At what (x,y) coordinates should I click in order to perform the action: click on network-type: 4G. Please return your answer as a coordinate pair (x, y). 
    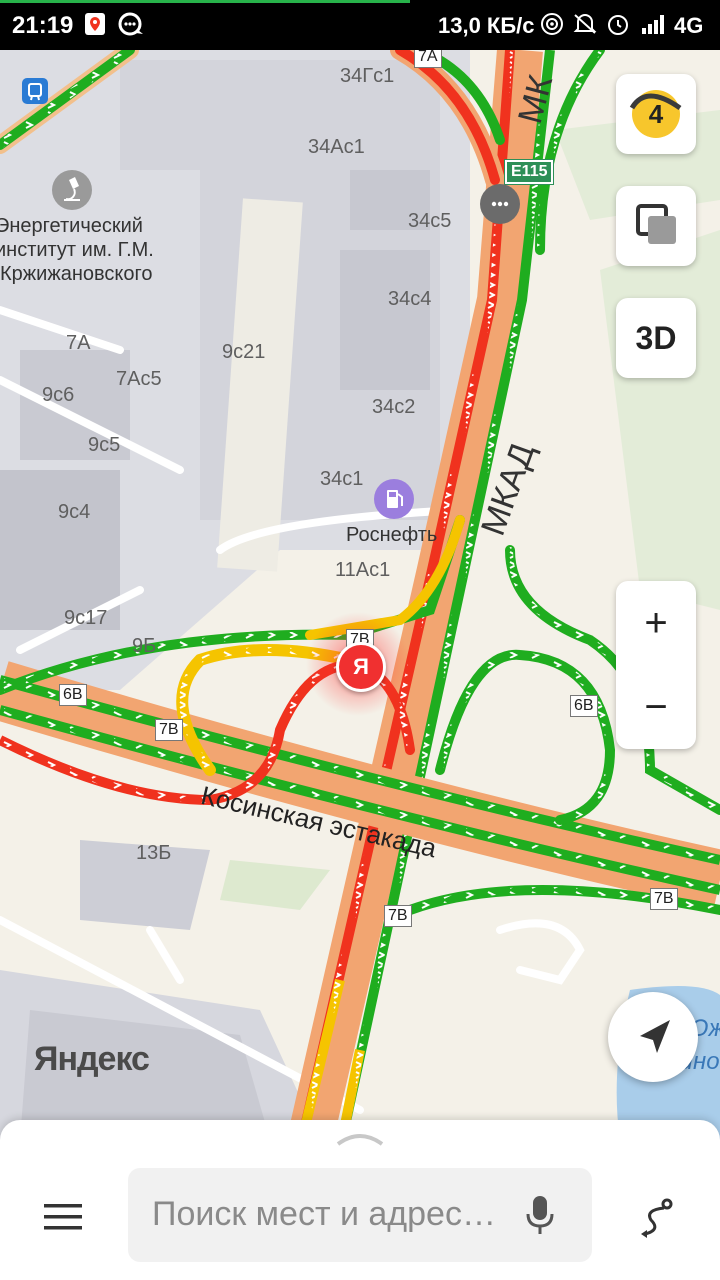
    Looking at the image, I should click on (689, 25).